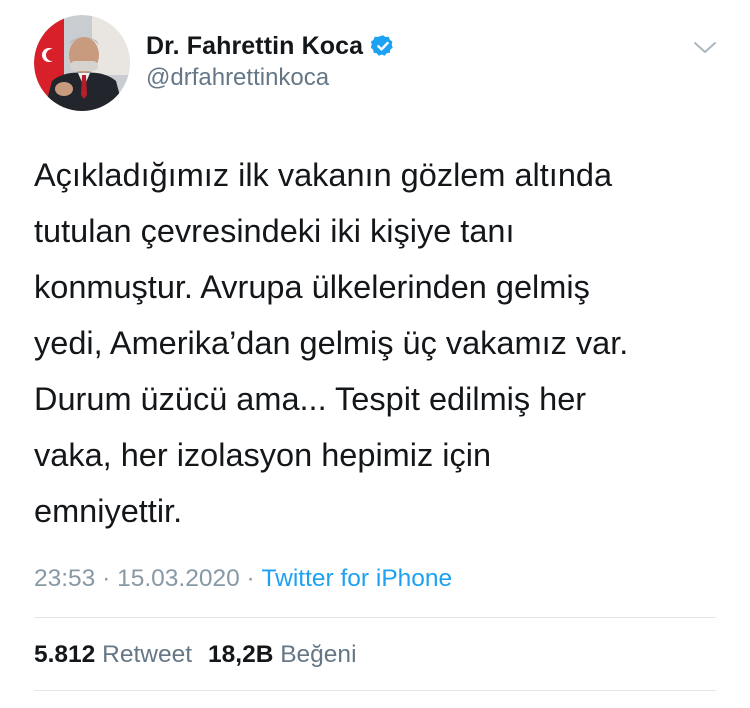  Describe the element at coordinates (243, 579) in the screenshot. I see `tweet-meta: 23:53 · 15.03.2020 · Twitter for iPhone` at that location.